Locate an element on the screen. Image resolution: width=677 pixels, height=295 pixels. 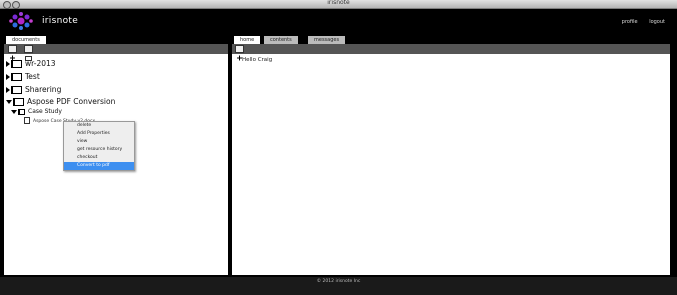
profile-link: profile is located at coordinates (630, 22).